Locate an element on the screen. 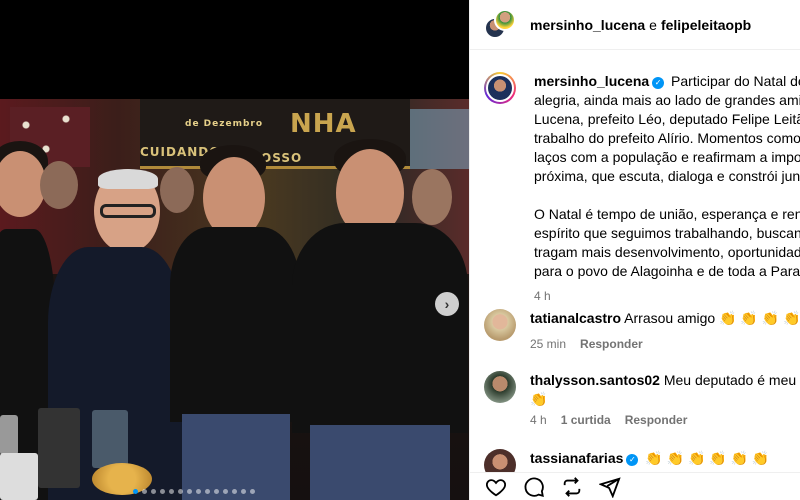 Image resolution: width=800 pixels, height=500 pixels. collab-avatars is located at coordinates (500, 24).